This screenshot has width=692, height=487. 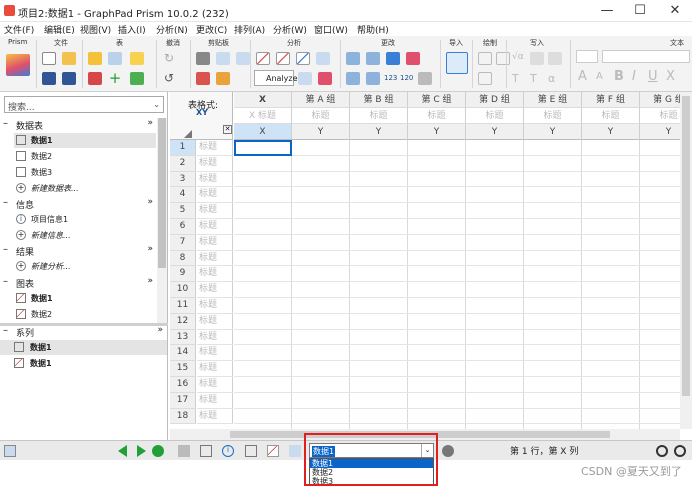 What do you see at coordinates (607, 11) in the screenshot?
I see `minimize-button: —` at bounding box center [607, 11].